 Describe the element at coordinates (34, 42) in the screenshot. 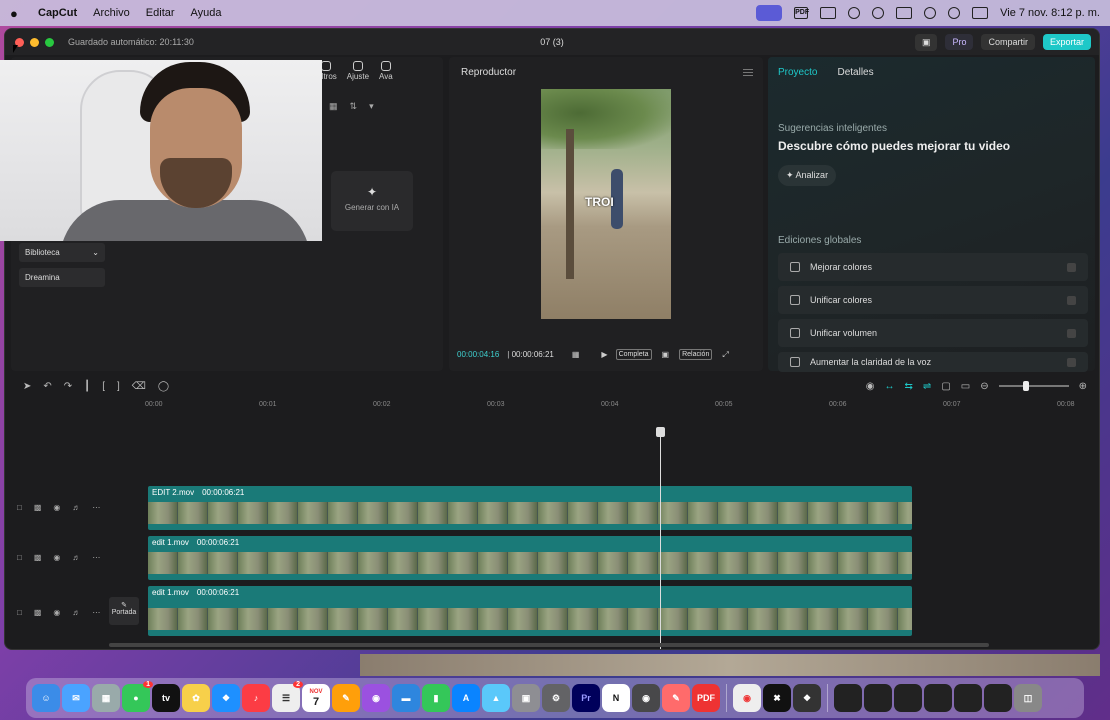

I see `minimize-icon` at that location.